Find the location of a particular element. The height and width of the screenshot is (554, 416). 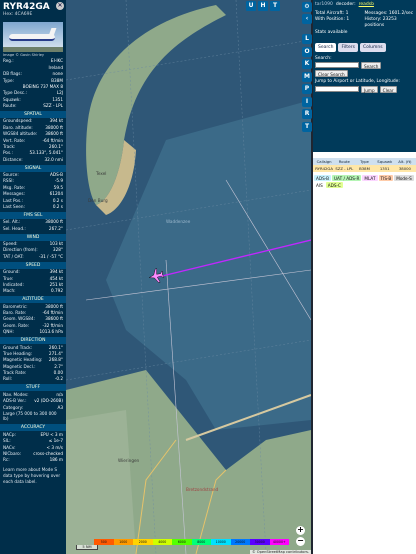

column-header: Squawk is located at coordinates (385, 161).